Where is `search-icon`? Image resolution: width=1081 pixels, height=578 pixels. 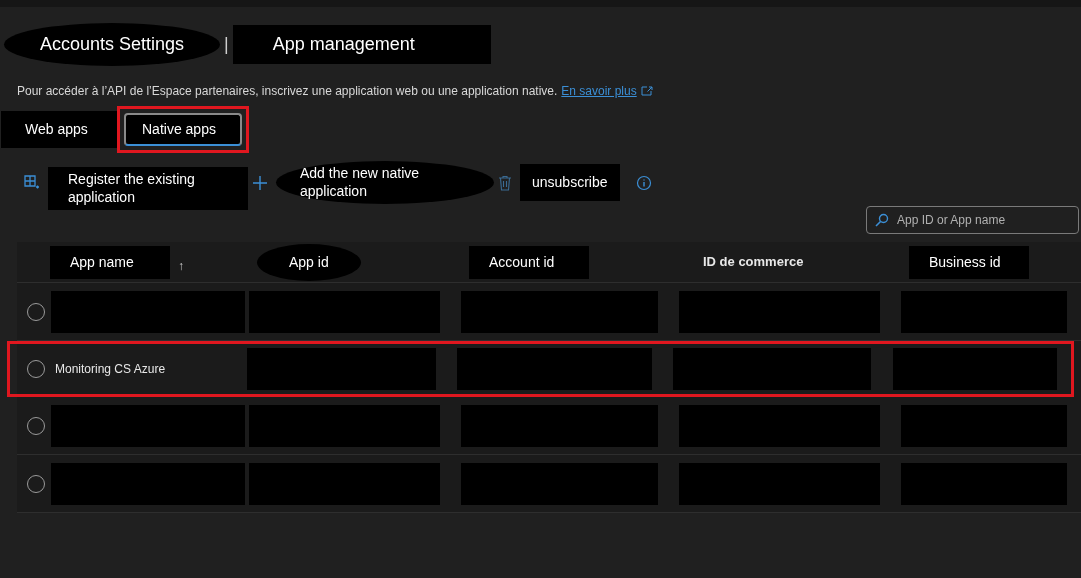
search-icon is located at coordinates (882, 220).